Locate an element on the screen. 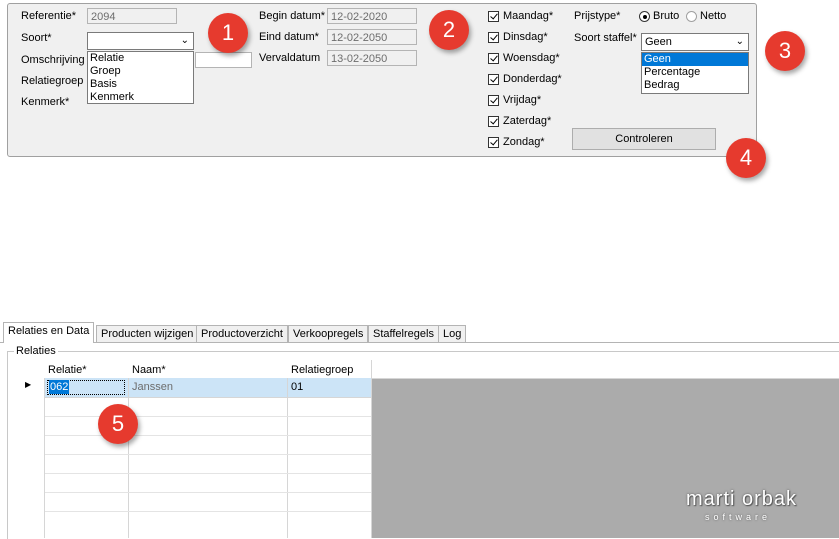  marker-1: 1 is located at coordinates (228, 33).